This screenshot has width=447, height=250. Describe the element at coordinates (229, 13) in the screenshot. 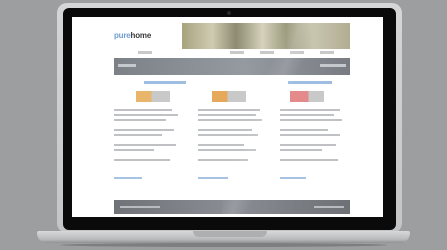

I see `webcam-icon` at that location.